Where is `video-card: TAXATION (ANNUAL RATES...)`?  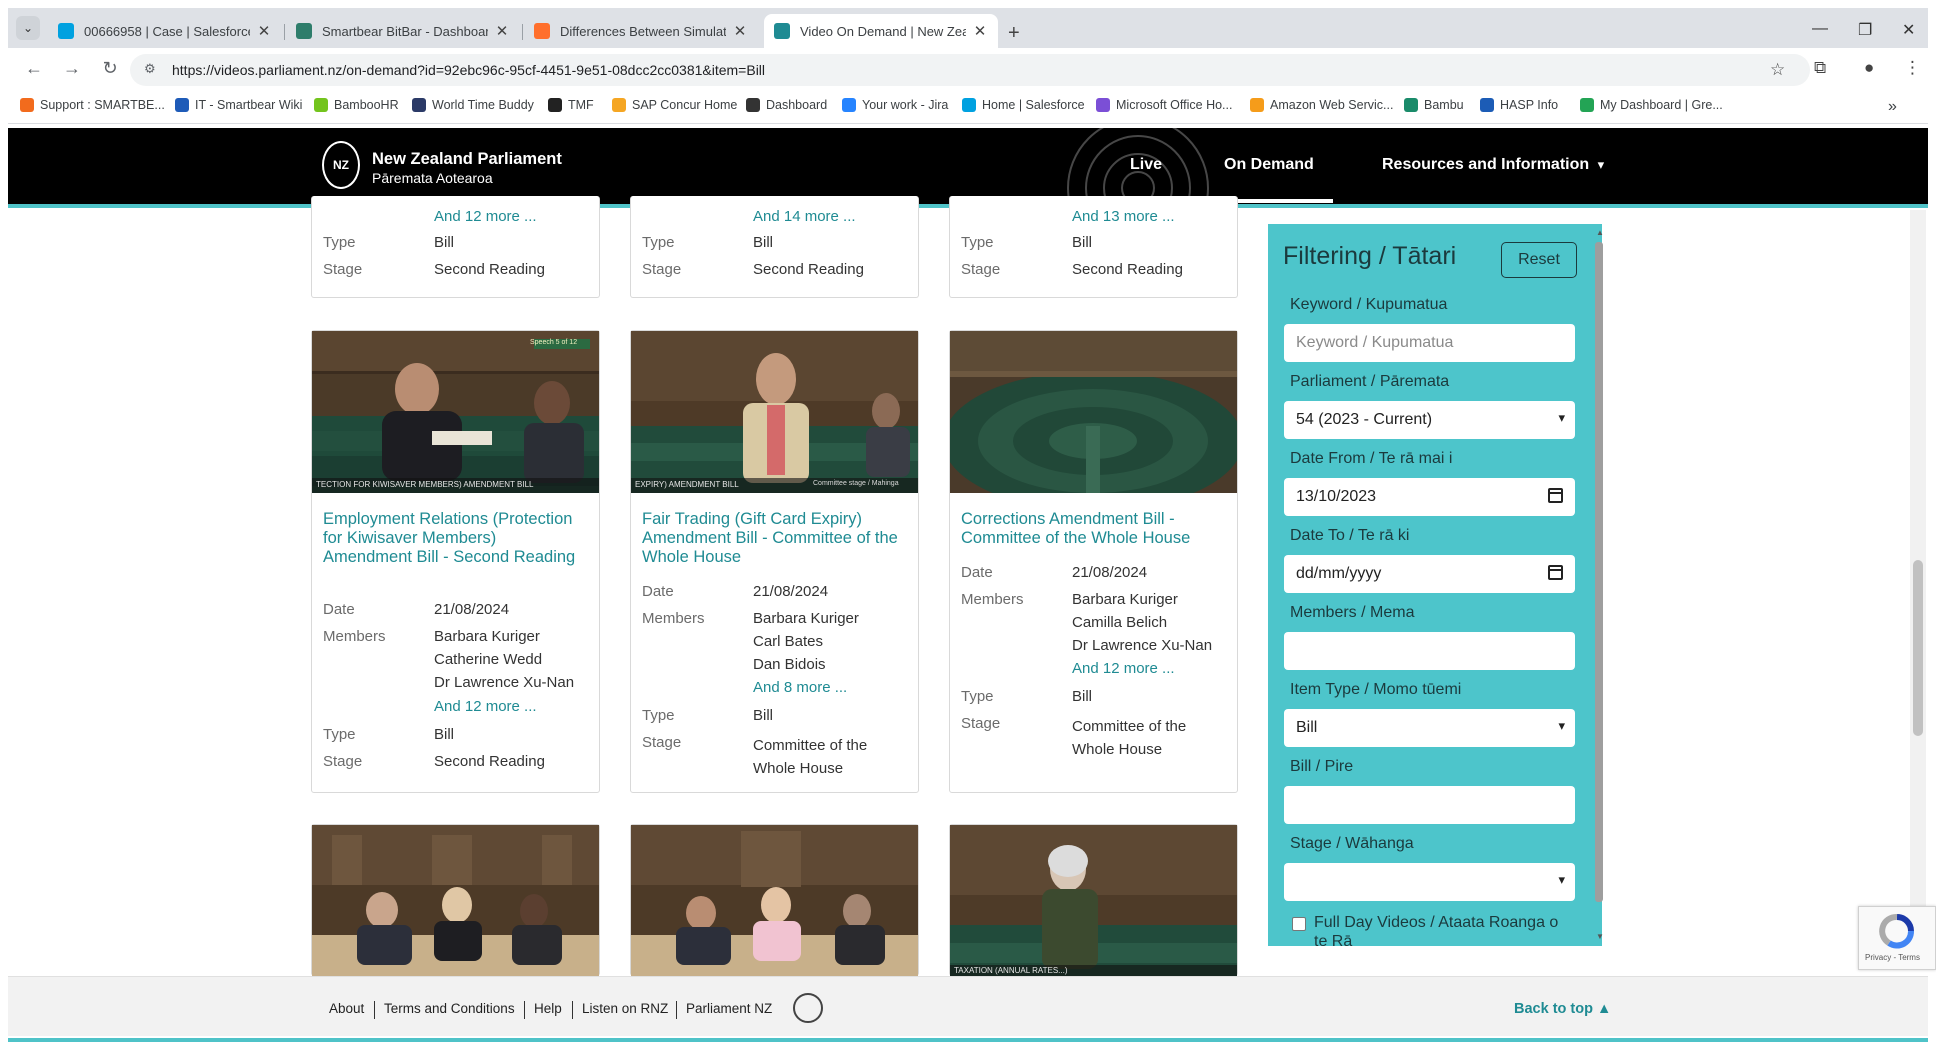 video-card: TAXATION (ANNUAL RATES...) is located at coordinates (1093, 900).